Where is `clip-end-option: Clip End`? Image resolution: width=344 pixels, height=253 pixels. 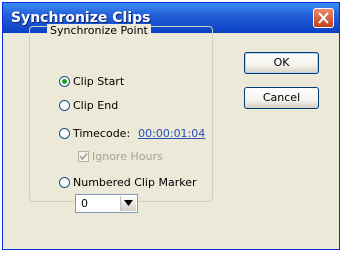
clip-end-option: Clip End is located at coordinates (88, 105).